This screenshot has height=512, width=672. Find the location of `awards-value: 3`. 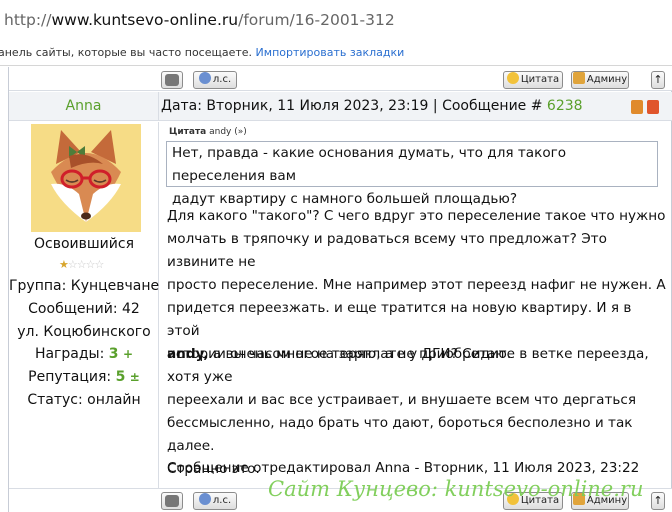

awards-value: 3 is located at coordinates (114, 354).